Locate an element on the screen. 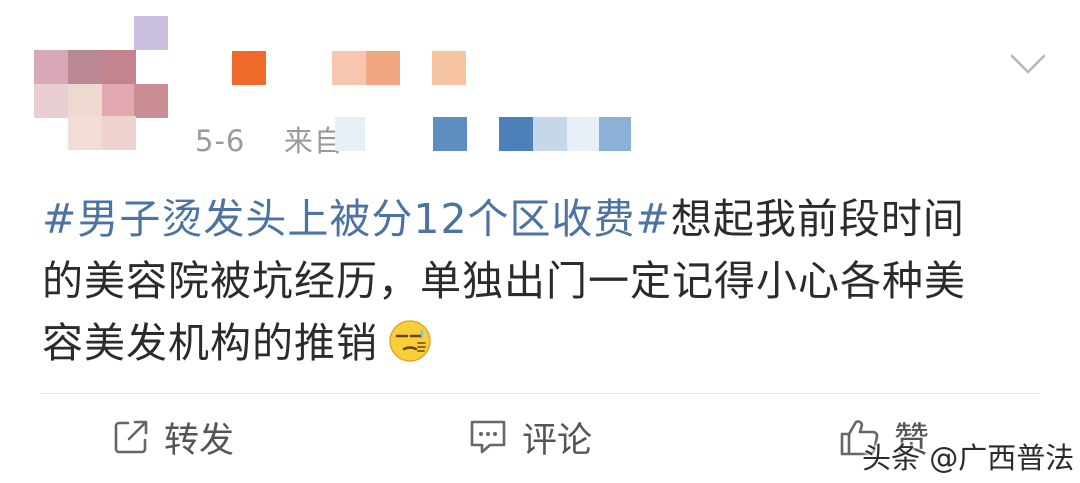 The height and width of the screenshot is (483, 1080). post-line-3: 容美发机构的推销 is located at coordinates (542, 343).